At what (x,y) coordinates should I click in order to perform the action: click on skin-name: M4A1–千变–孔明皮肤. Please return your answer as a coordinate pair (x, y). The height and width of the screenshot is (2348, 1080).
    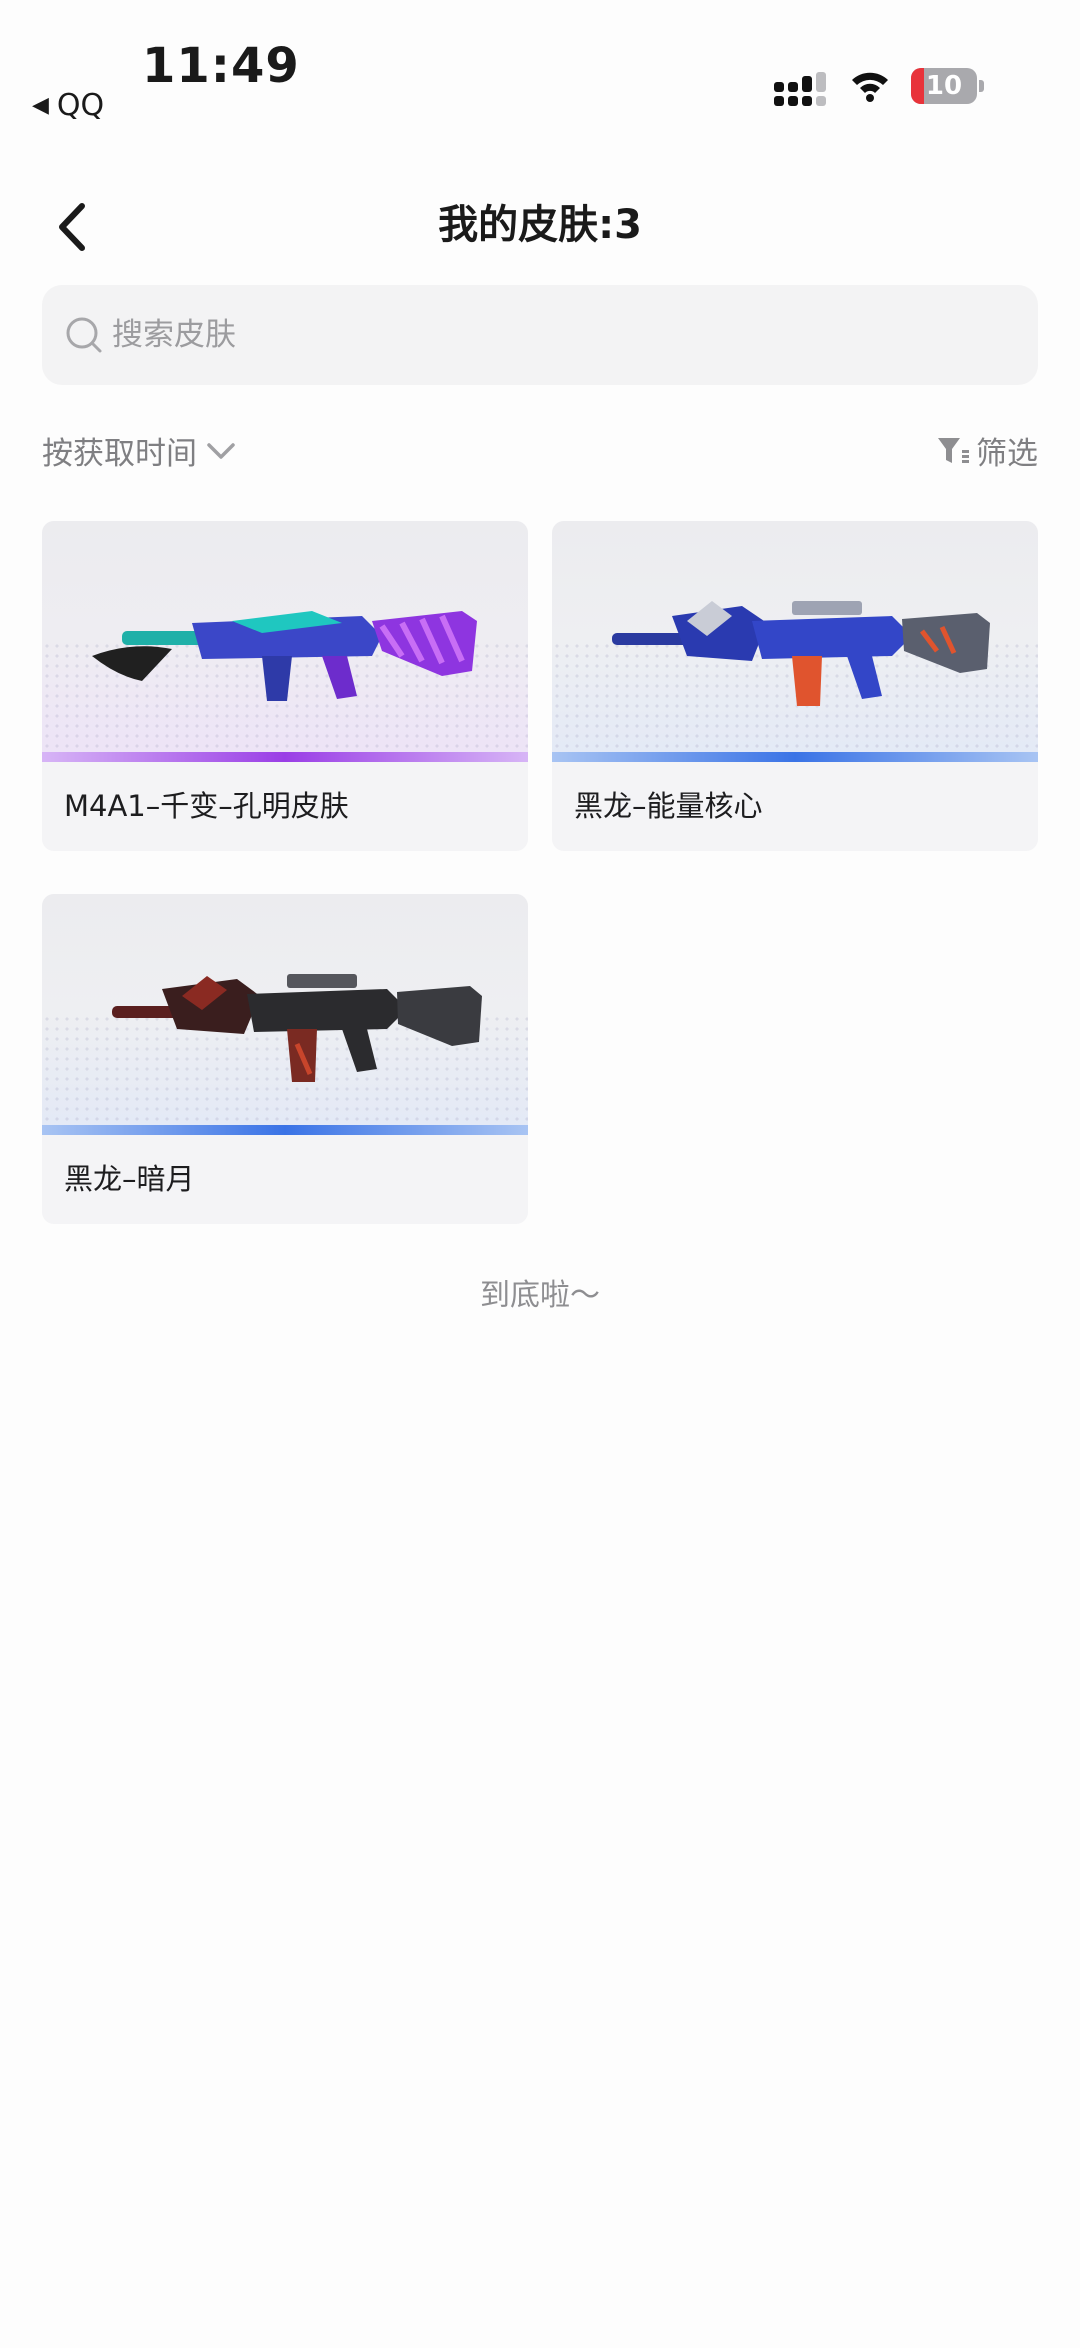
    Looking at the image, I should click on (206, 806).